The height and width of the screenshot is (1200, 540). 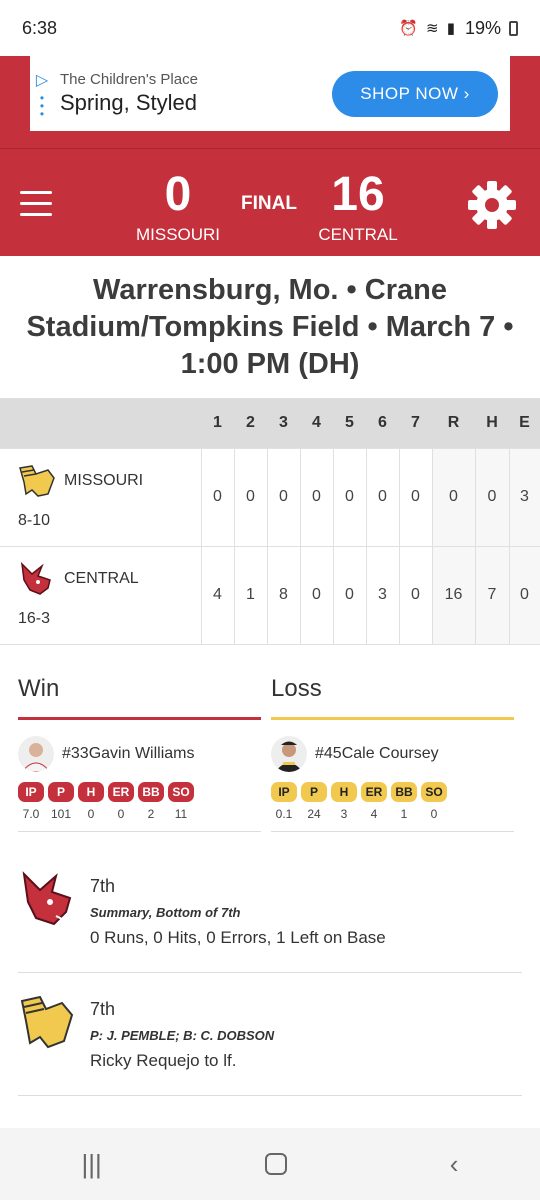 What do you see at coordinates (349, 423) in the screenshot?
I see `inning-5-header: 5` at bounding box center [349, 423].